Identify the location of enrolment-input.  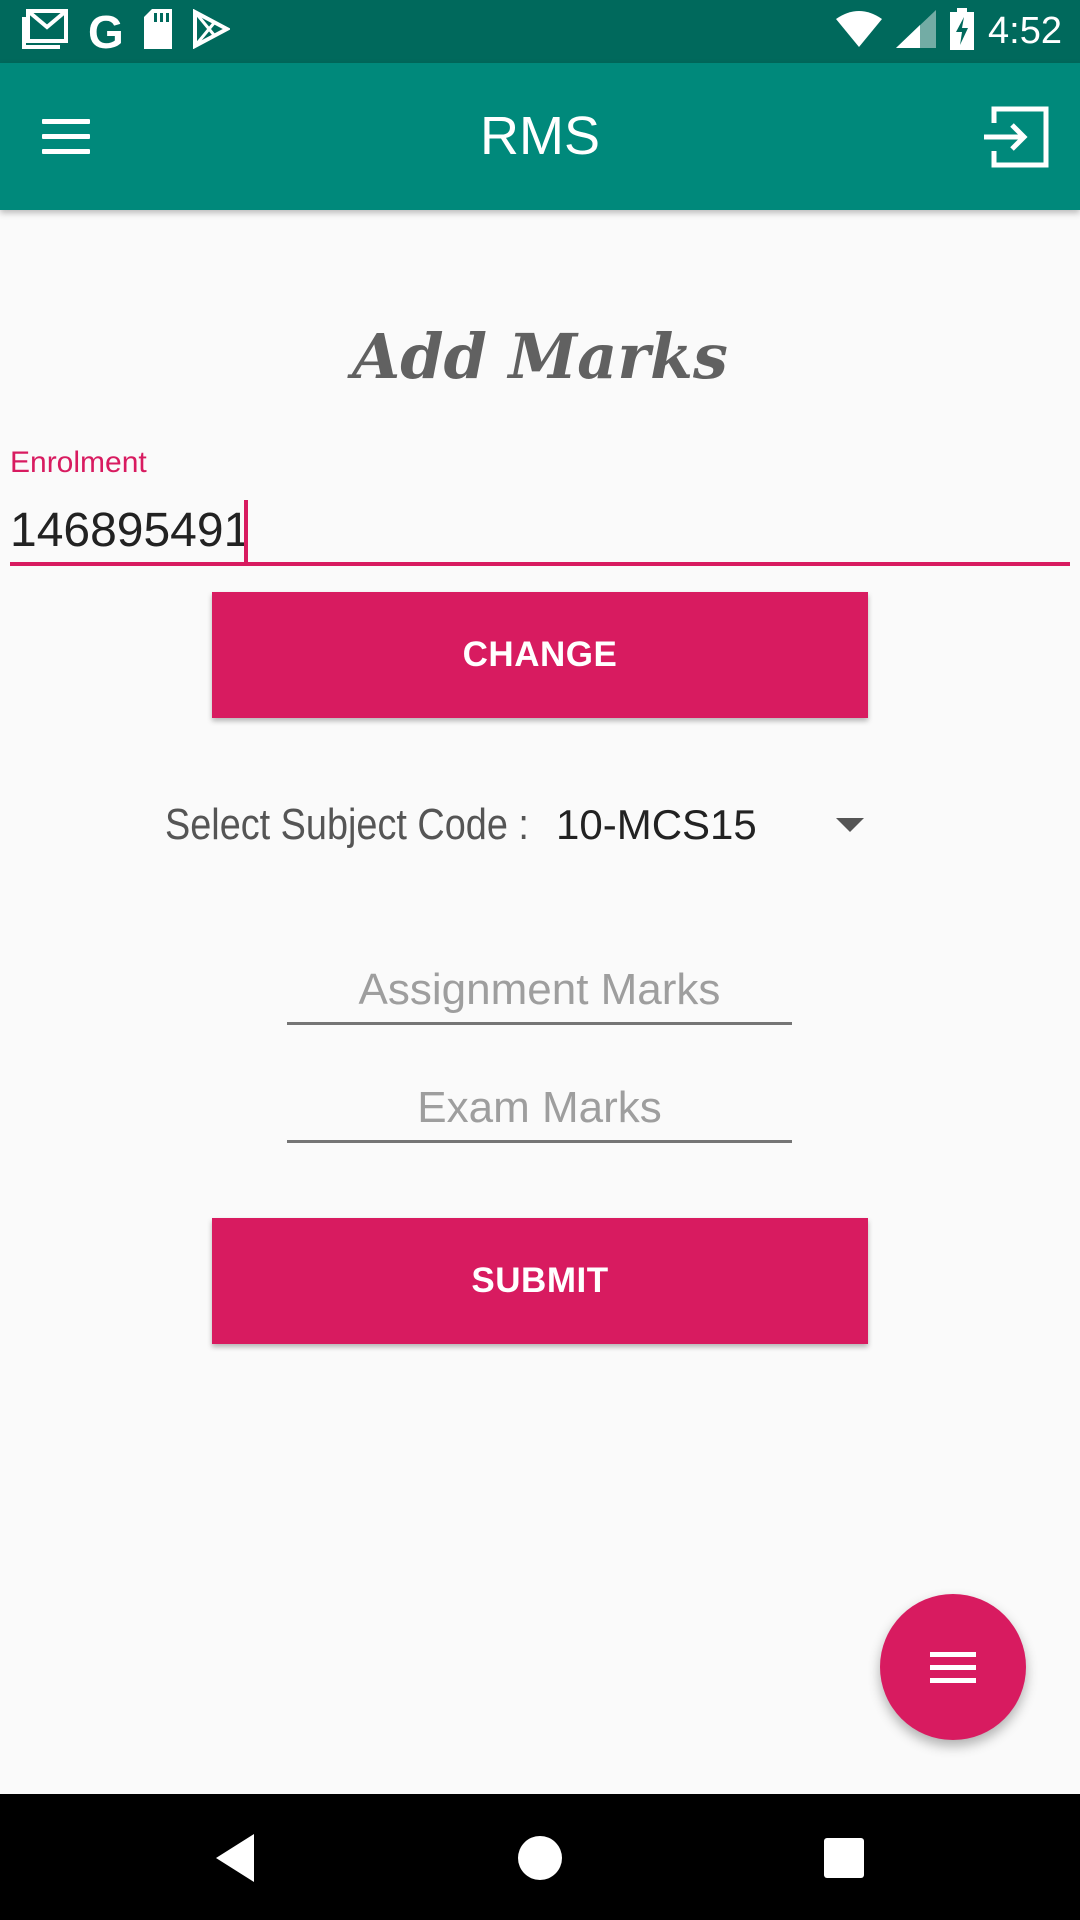
(540, 532).